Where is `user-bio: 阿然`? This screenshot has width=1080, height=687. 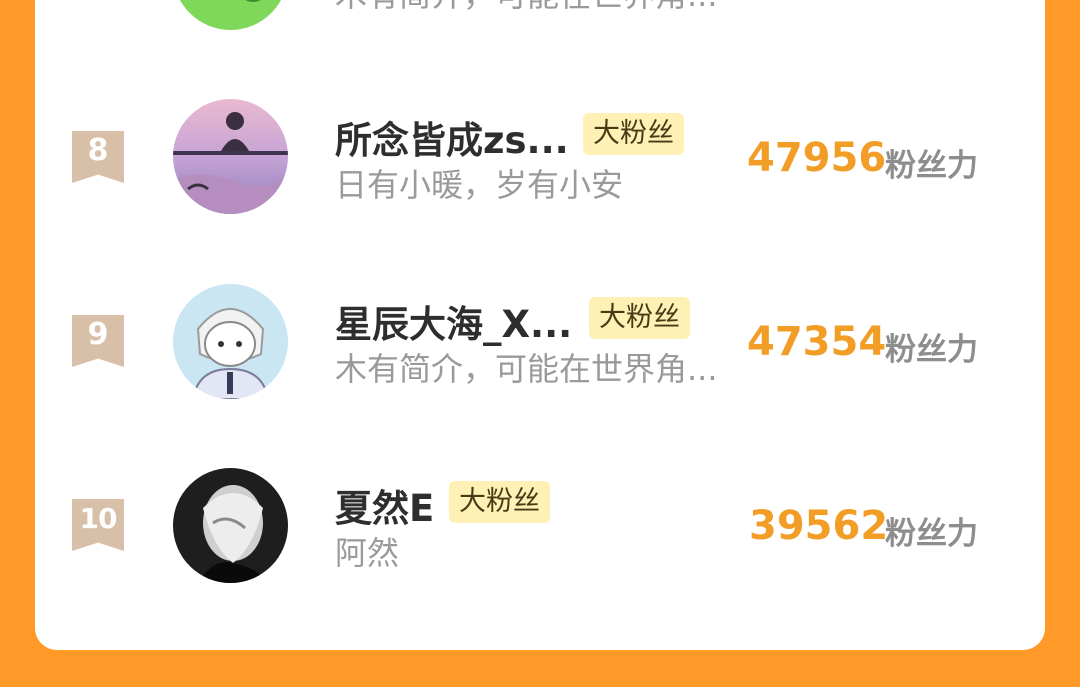 user-bio: 阿然 is located at coordinates (367, 553).